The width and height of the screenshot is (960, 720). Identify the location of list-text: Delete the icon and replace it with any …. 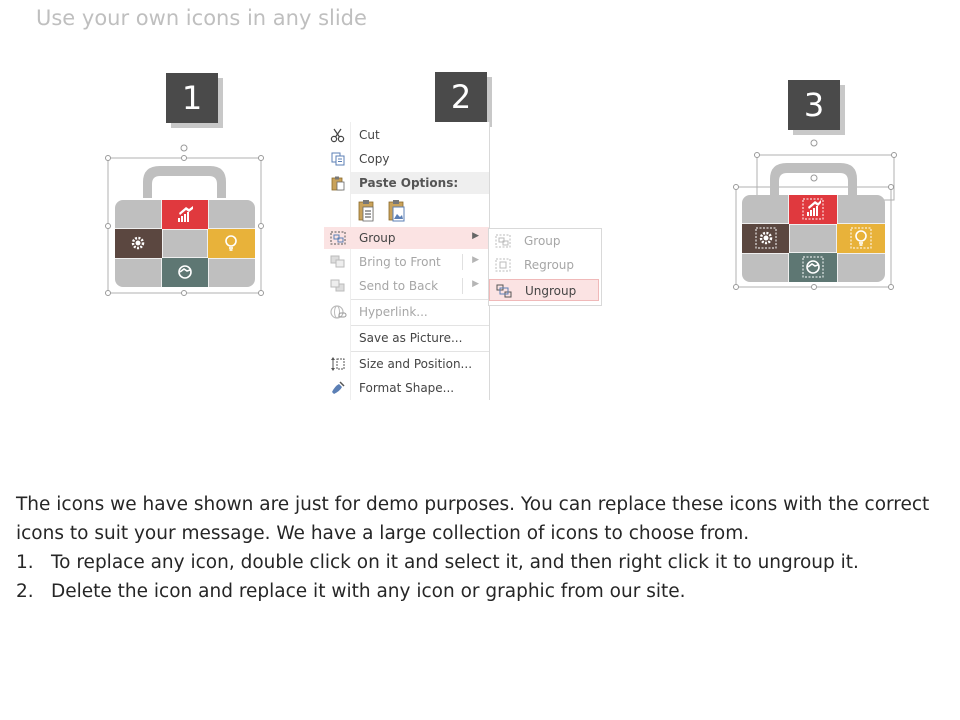
(368, 591).